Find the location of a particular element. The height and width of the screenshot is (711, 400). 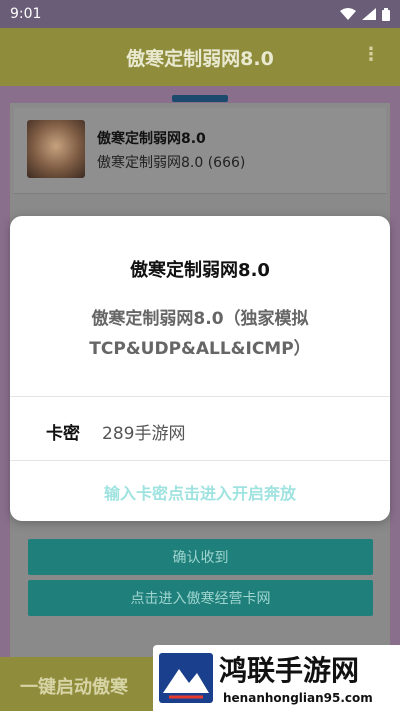

start-text: 一键启动傲寒 is located at coordinates (74, 687).